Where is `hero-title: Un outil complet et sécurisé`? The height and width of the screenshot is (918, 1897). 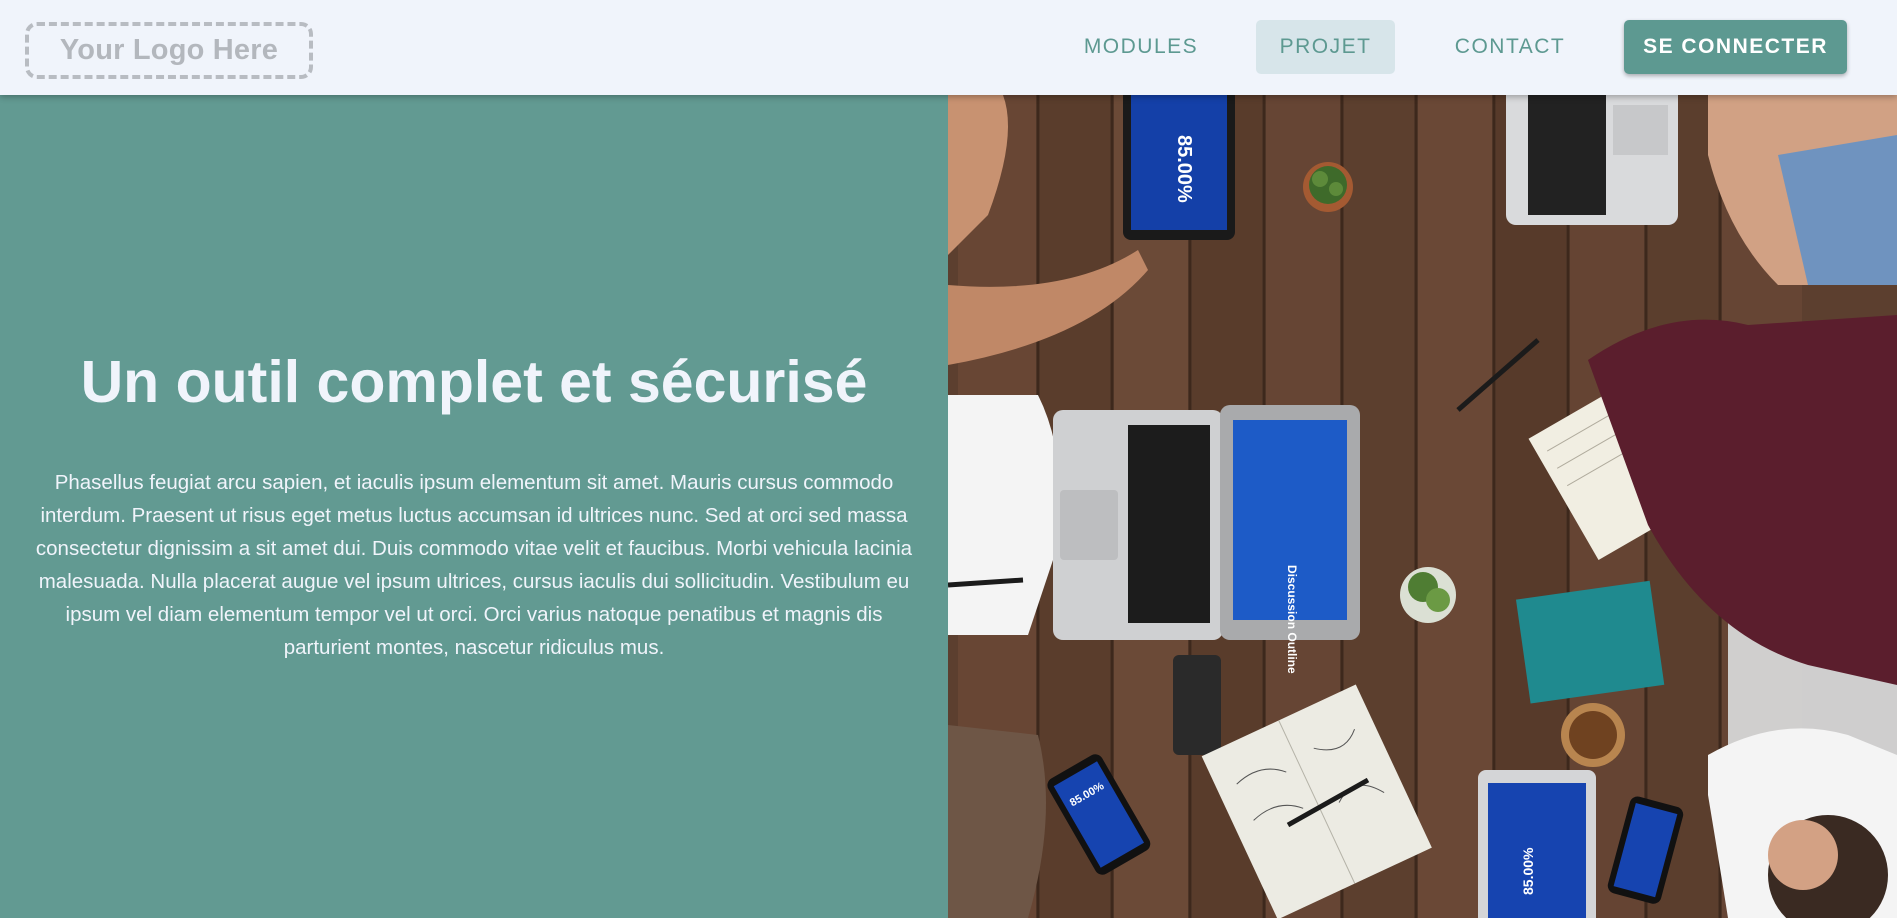 hero-title: Un outil complet et sécurisé is located at coordinates (474, 382).